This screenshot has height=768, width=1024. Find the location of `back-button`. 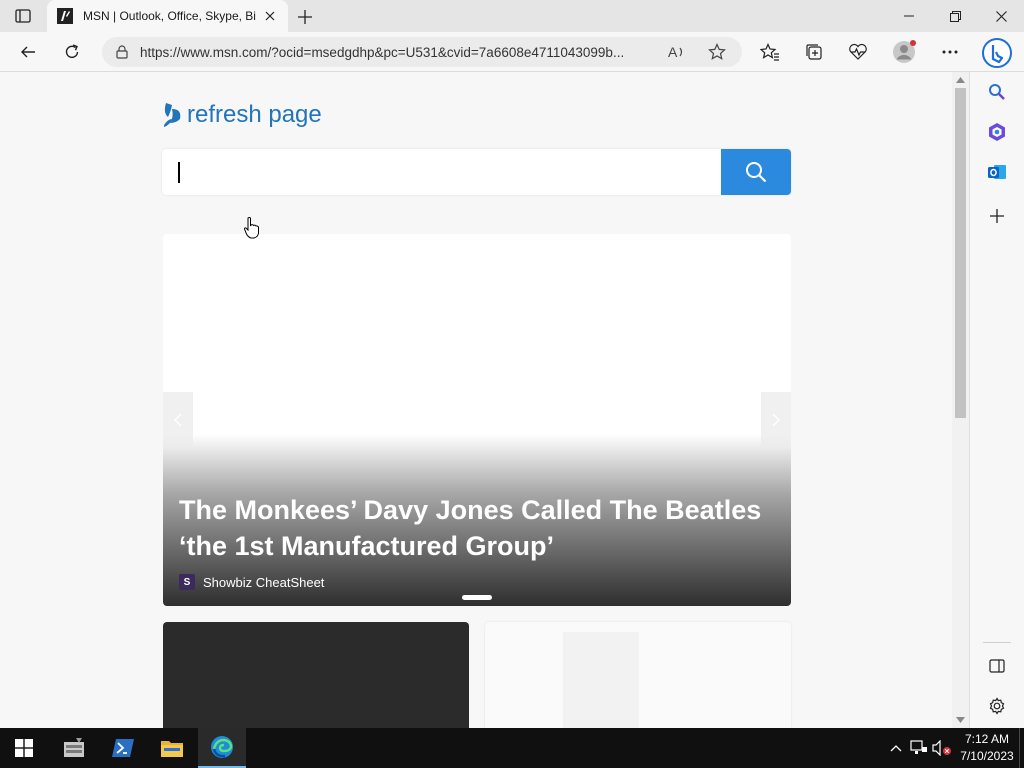

back-button is located at coordinates (28, 52).